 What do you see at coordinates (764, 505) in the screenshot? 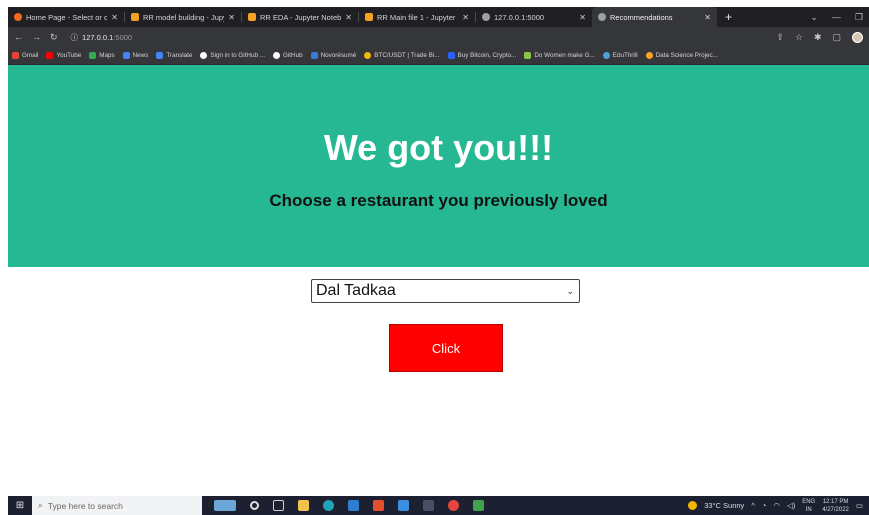
I see `network-icon: ◔` at bounding box center [764, 505].